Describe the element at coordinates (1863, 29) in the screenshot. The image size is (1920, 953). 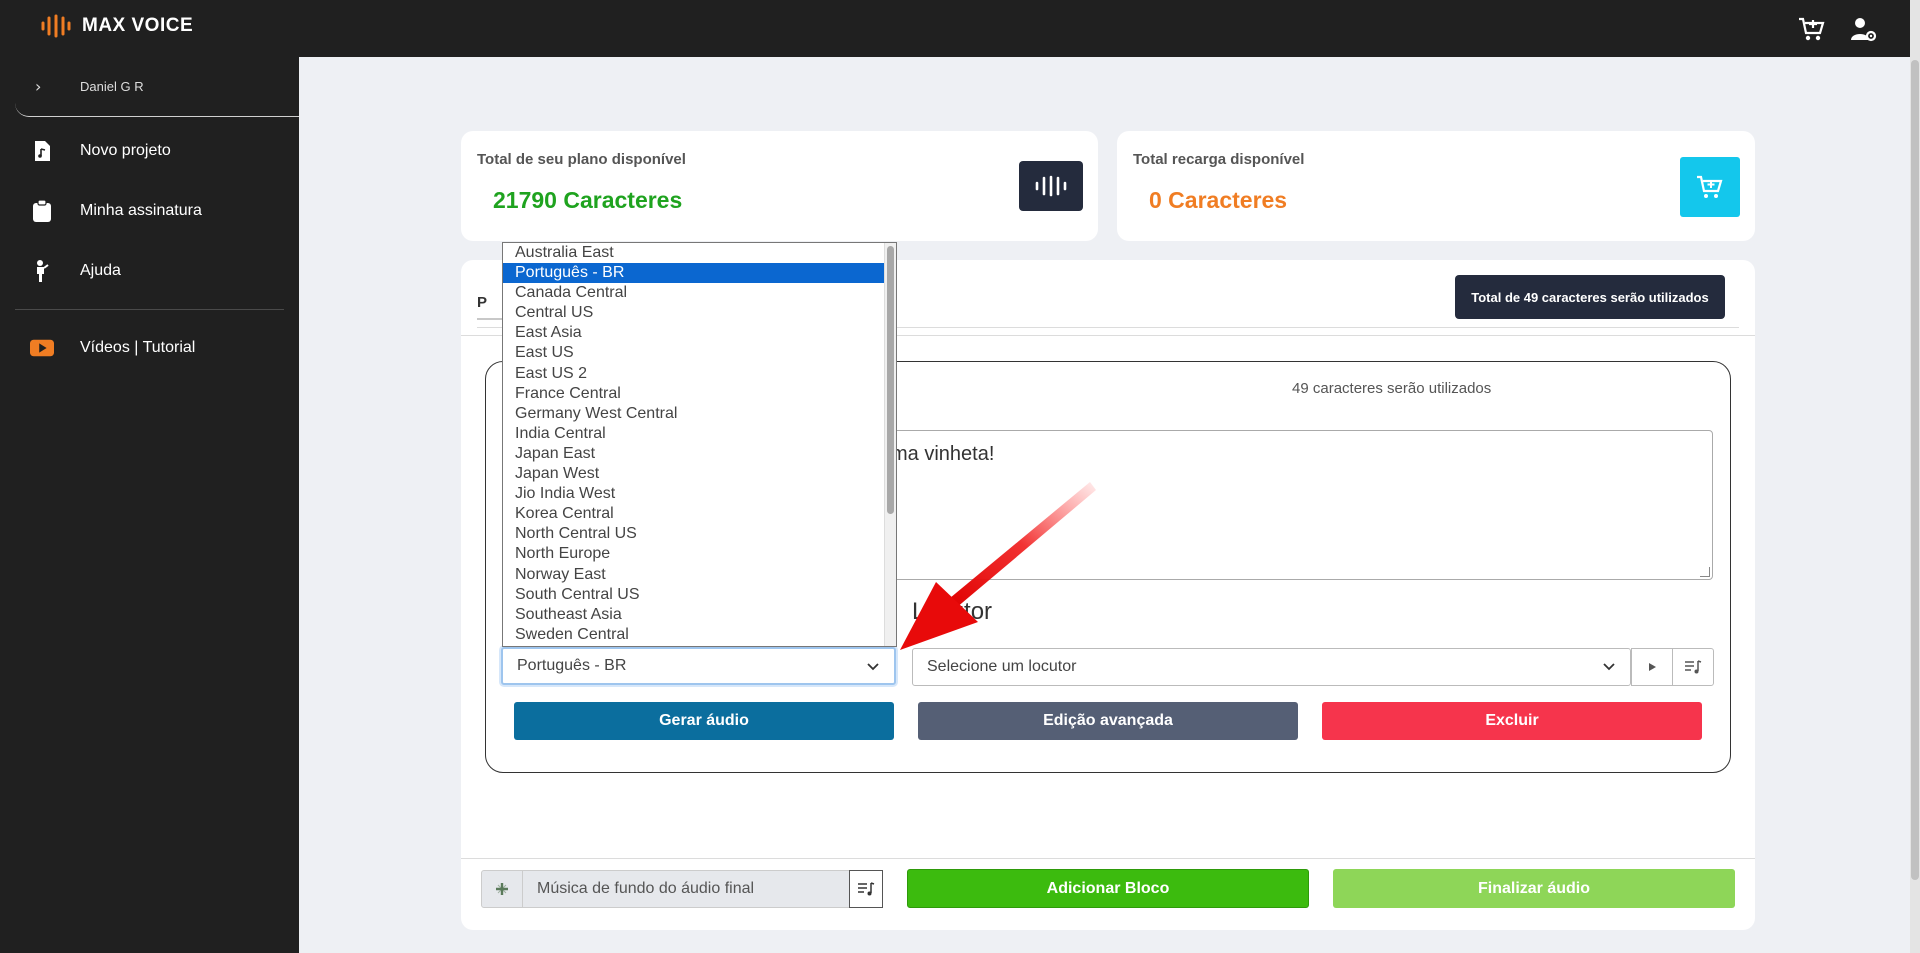
I see `user-settings-icon` at that location.